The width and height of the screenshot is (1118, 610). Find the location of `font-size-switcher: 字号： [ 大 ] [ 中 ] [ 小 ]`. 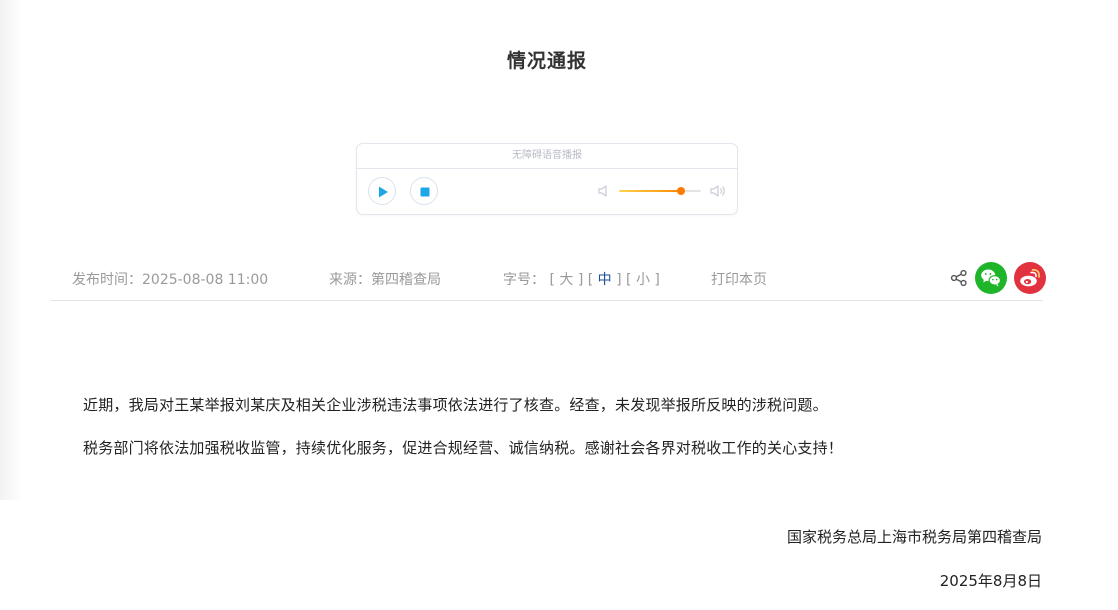

font-size-switcher: 字号： [ 大 ] [ 中 ] [ 小 ] is located at coordinates (581, 279).